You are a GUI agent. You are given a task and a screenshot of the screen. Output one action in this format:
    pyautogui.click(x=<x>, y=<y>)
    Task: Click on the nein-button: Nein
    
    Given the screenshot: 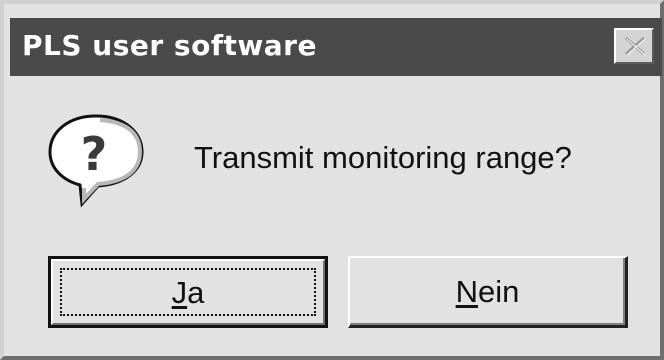 What is the action you would take?
    pyautogui.click(x=488, y=292)
    